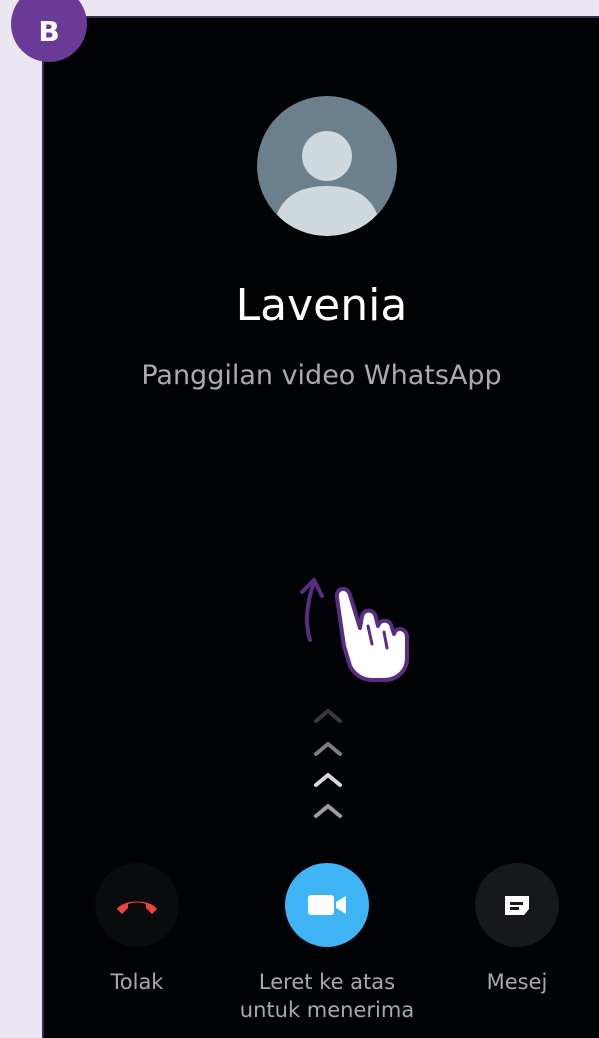  I want to click on accept-video-call-button, so click(327, 905).